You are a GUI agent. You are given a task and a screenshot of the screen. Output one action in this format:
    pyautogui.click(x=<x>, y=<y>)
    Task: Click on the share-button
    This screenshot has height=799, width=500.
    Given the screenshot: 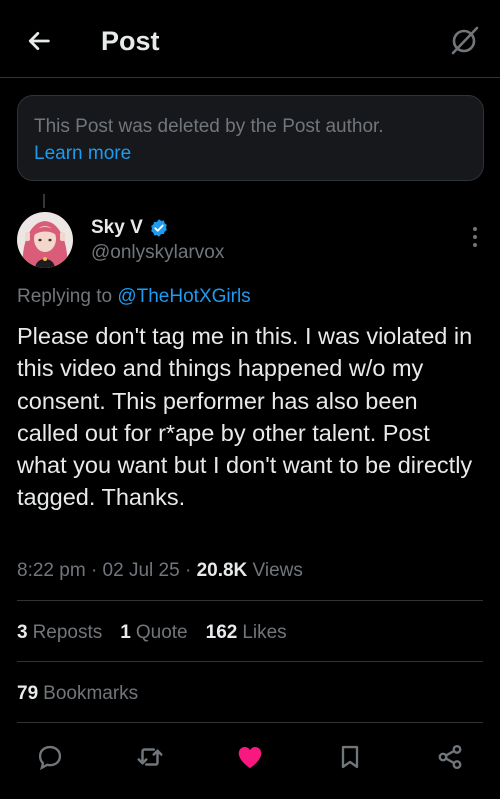 What is the action you would take?
    pyautogui.click(x=450, y=757)
    